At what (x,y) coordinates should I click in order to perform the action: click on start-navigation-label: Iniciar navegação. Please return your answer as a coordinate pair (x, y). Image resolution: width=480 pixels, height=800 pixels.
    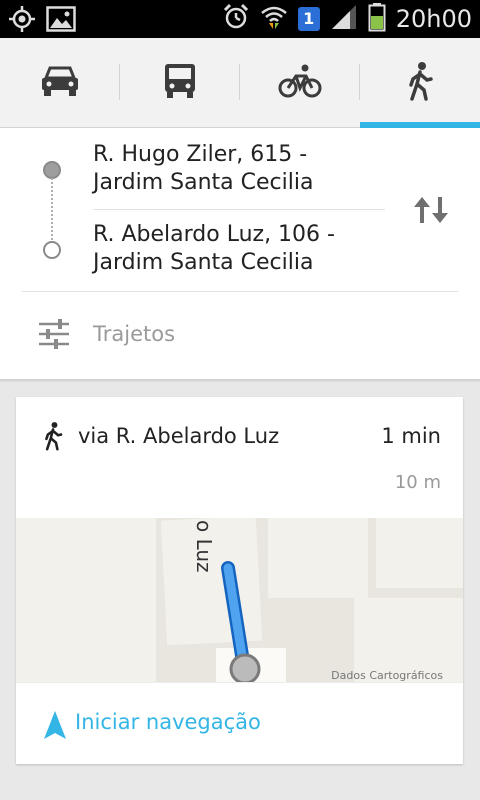
    Looking at the image, I should click on (168, 722).